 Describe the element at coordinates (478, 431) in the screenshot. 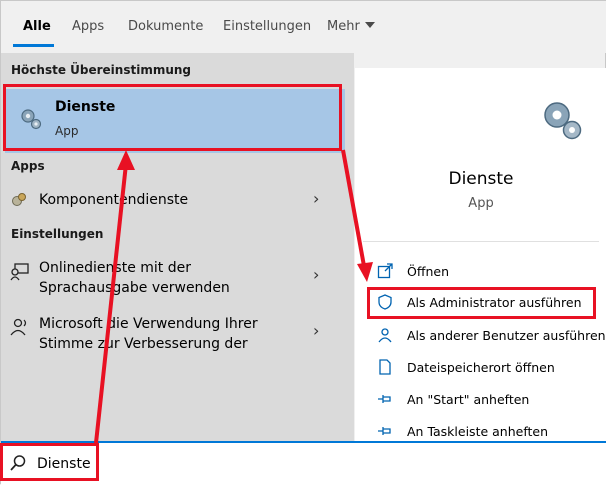

I see `action-label: An Taskleiste anheften` at that location.